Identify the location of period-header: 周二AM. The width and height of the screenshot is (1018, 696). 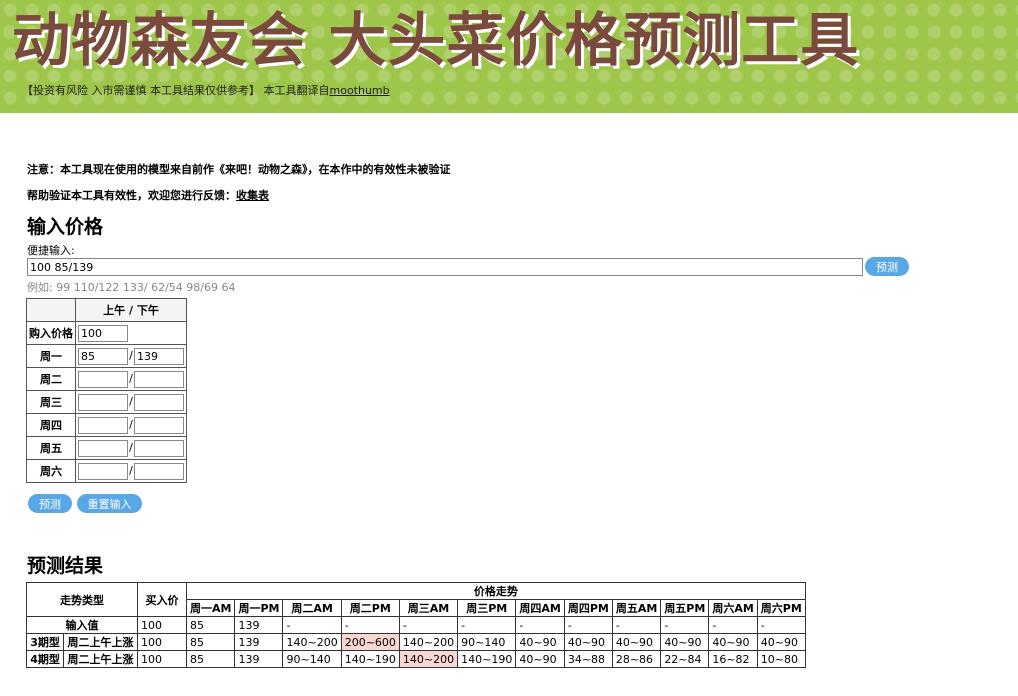
(312, 608).